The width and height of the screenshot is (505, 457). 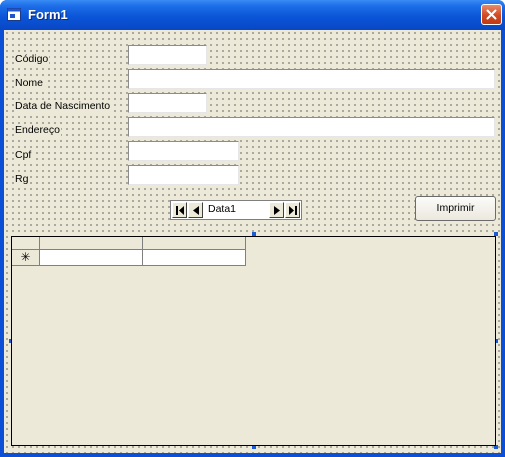 What do you see at coordinates (311, 79) in the screenshot?
I see `nome-field` at bounding box center [311, 79].